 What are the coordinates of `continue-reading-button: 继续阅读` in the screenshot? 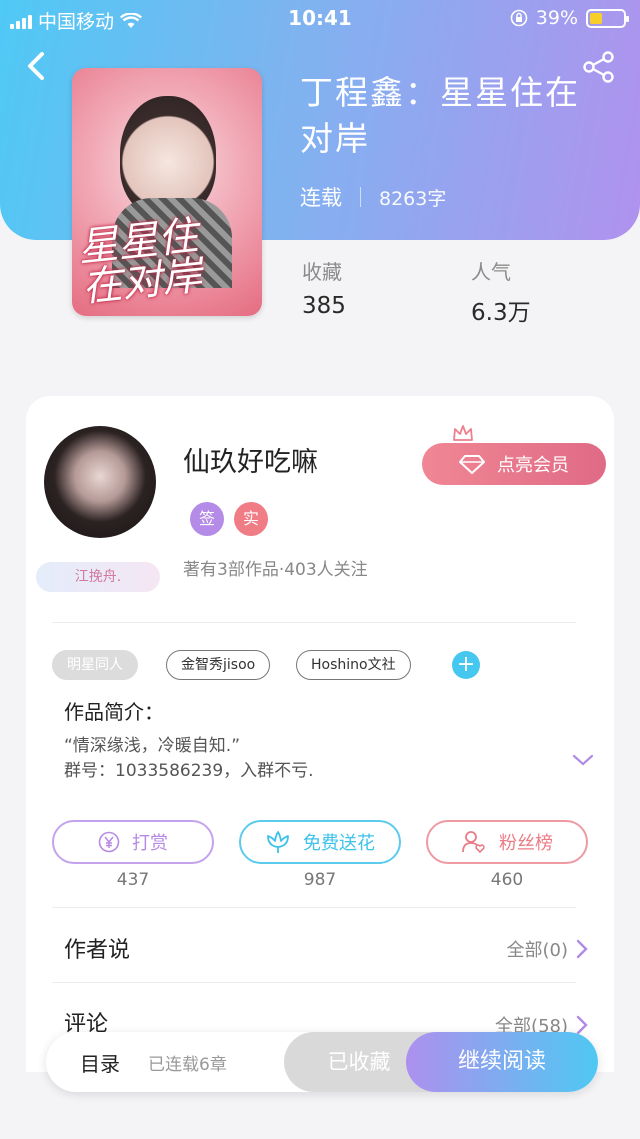 It's located at (502, 1062).